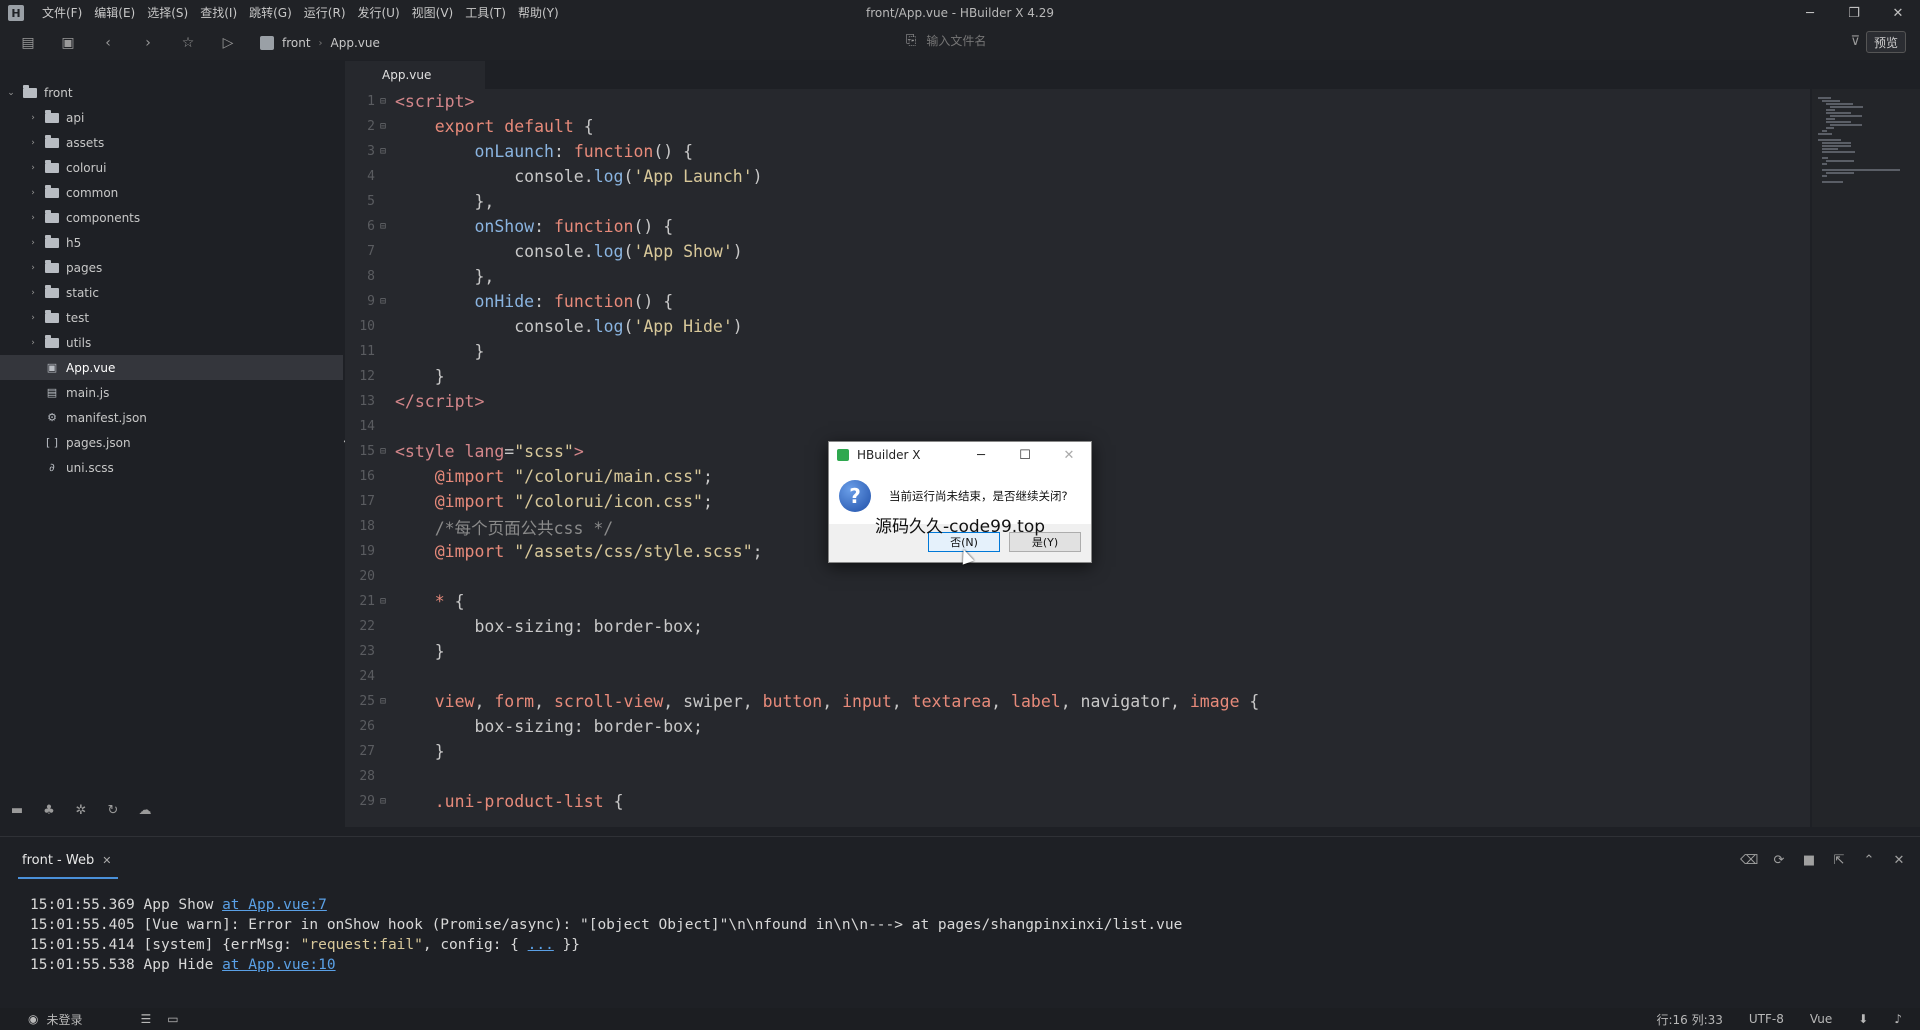  I want to click on code-line: 20, so click(1077, 576).